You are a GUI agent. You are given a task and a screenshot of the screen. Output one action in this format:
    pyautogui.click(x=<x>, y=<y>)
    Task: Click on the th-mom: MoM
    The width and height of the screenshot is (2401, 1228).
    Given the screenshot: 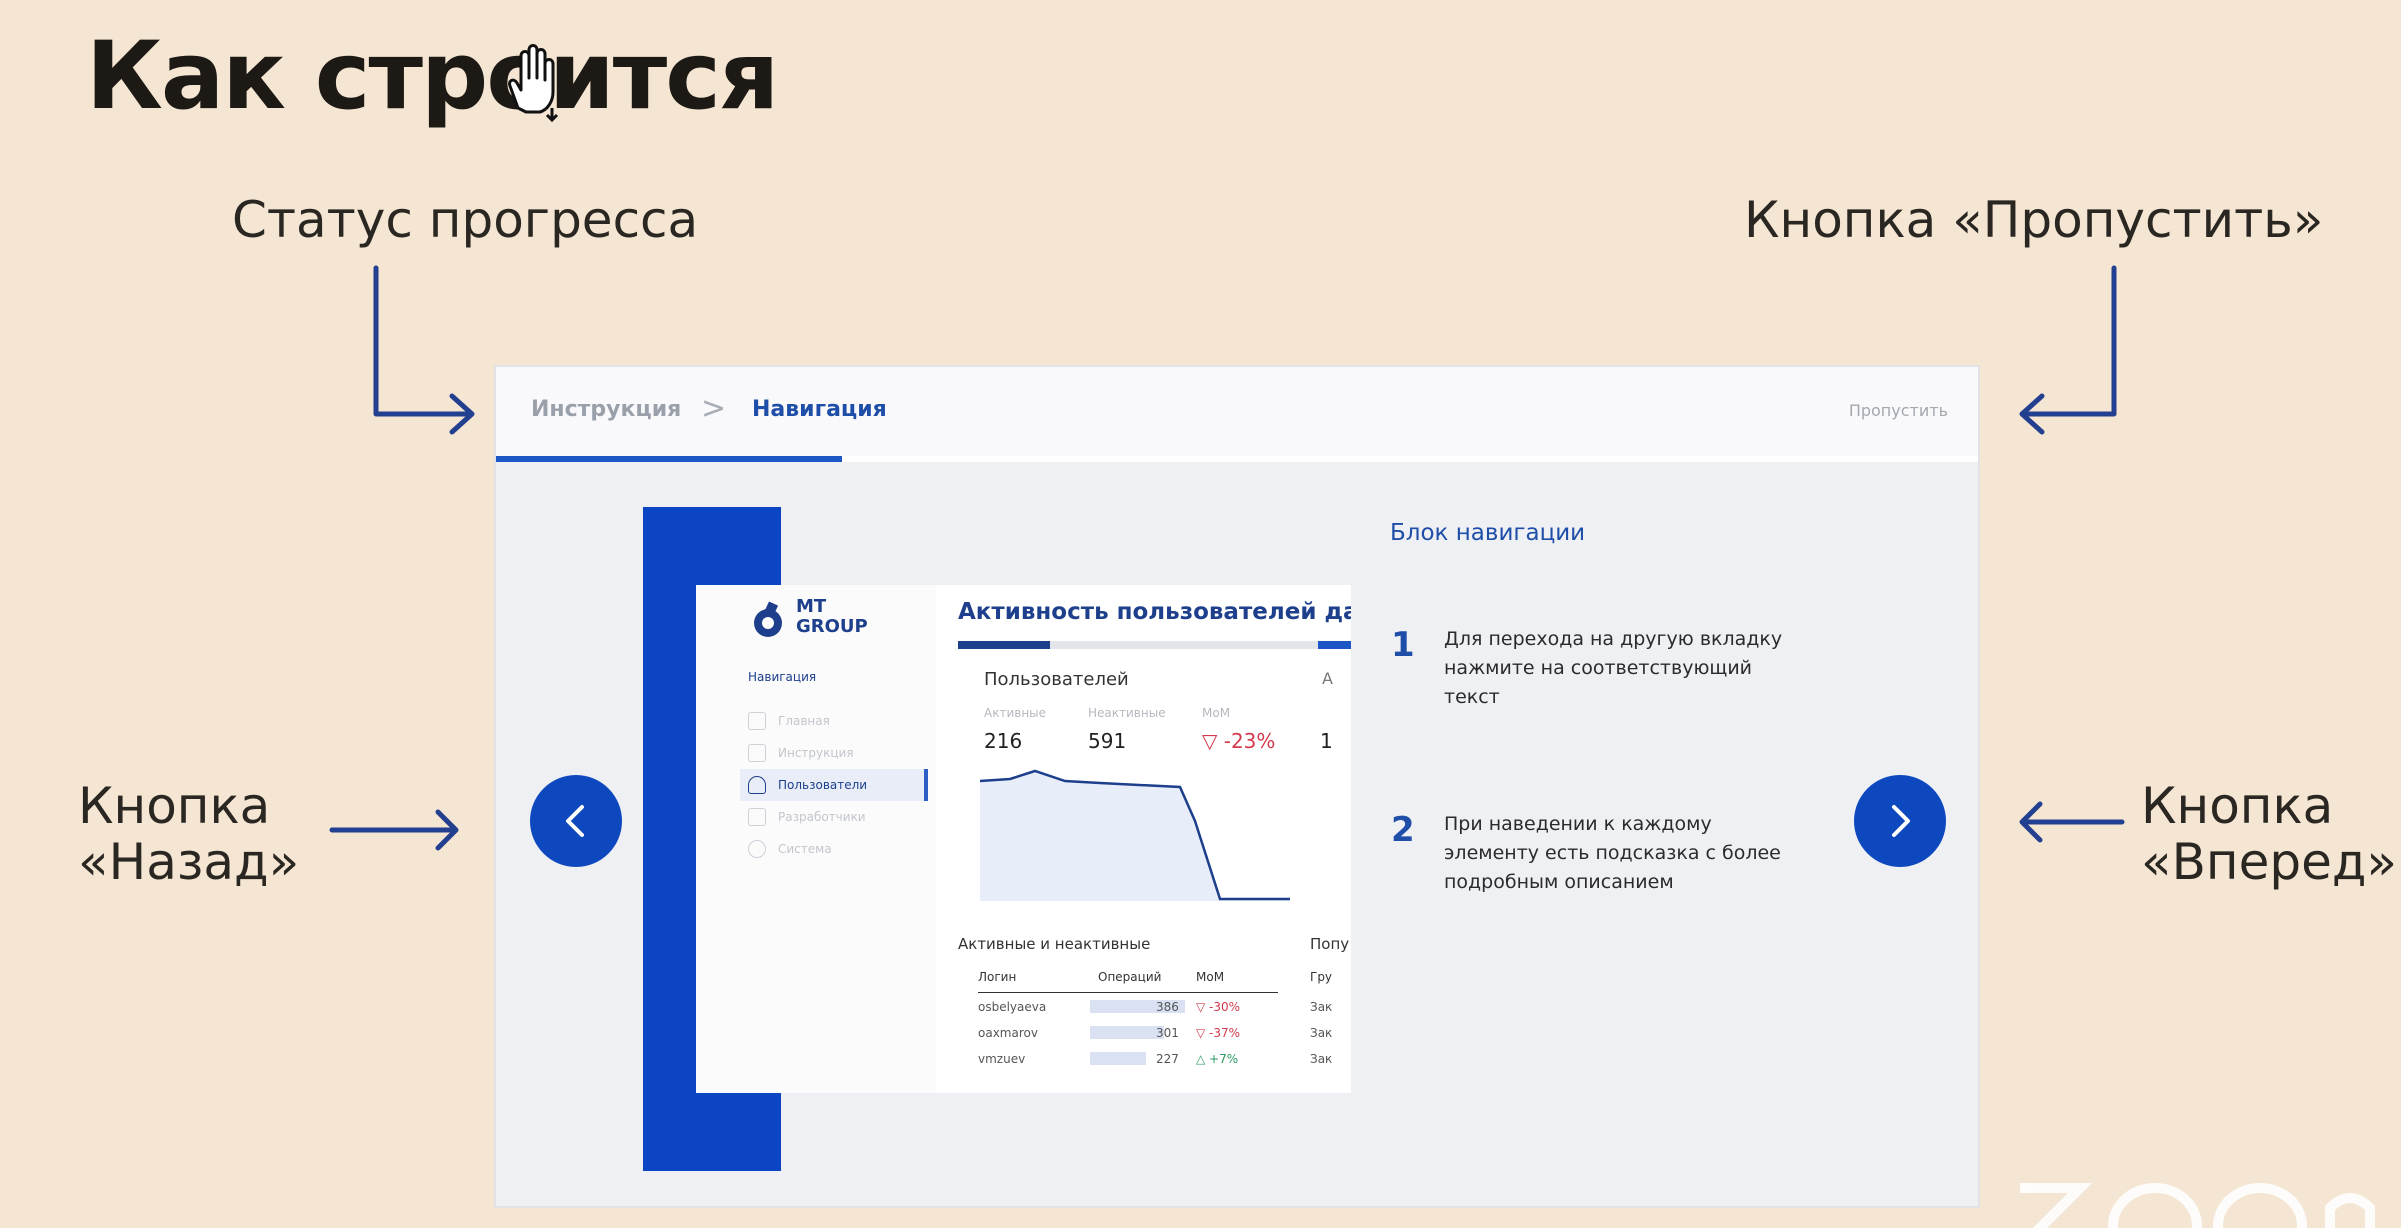 What is the action you would take?
    pyautogui.click(x=1210, y=977)
    